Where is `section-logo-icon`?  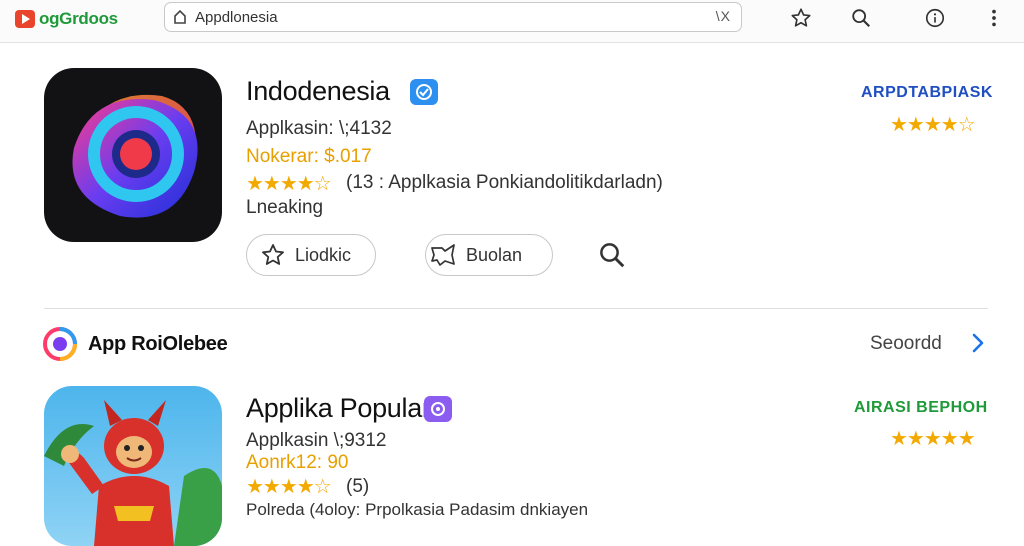
section-logo-icon is located at coordinates (60, 346).